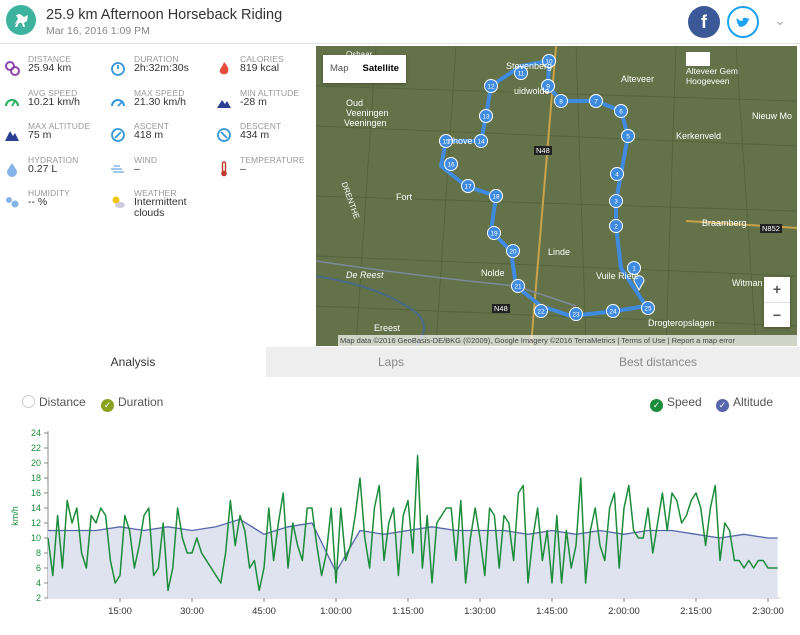 The height and width of the screenshot is (635, 800). What do you see at coordinates (36, 433) in the screenshot?
I see `y-tick-label: 24` at bounding box center [36, 433].